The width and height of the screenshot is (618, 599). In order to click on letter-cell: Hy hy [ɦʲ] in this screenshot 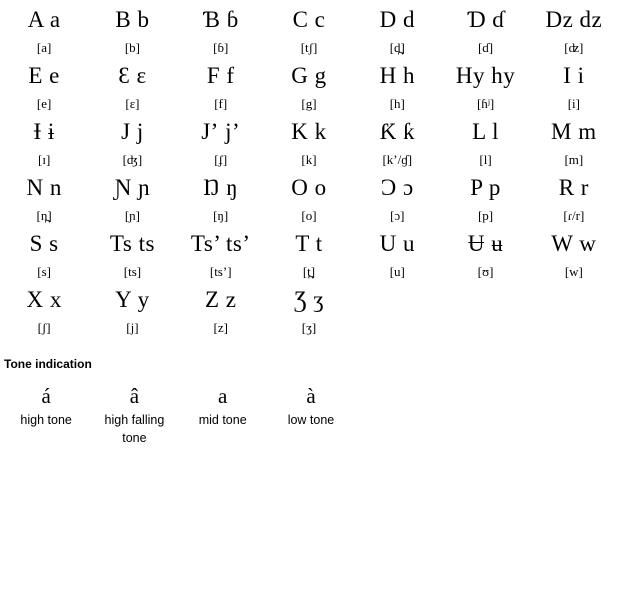, I will do `click(485, 88)`.